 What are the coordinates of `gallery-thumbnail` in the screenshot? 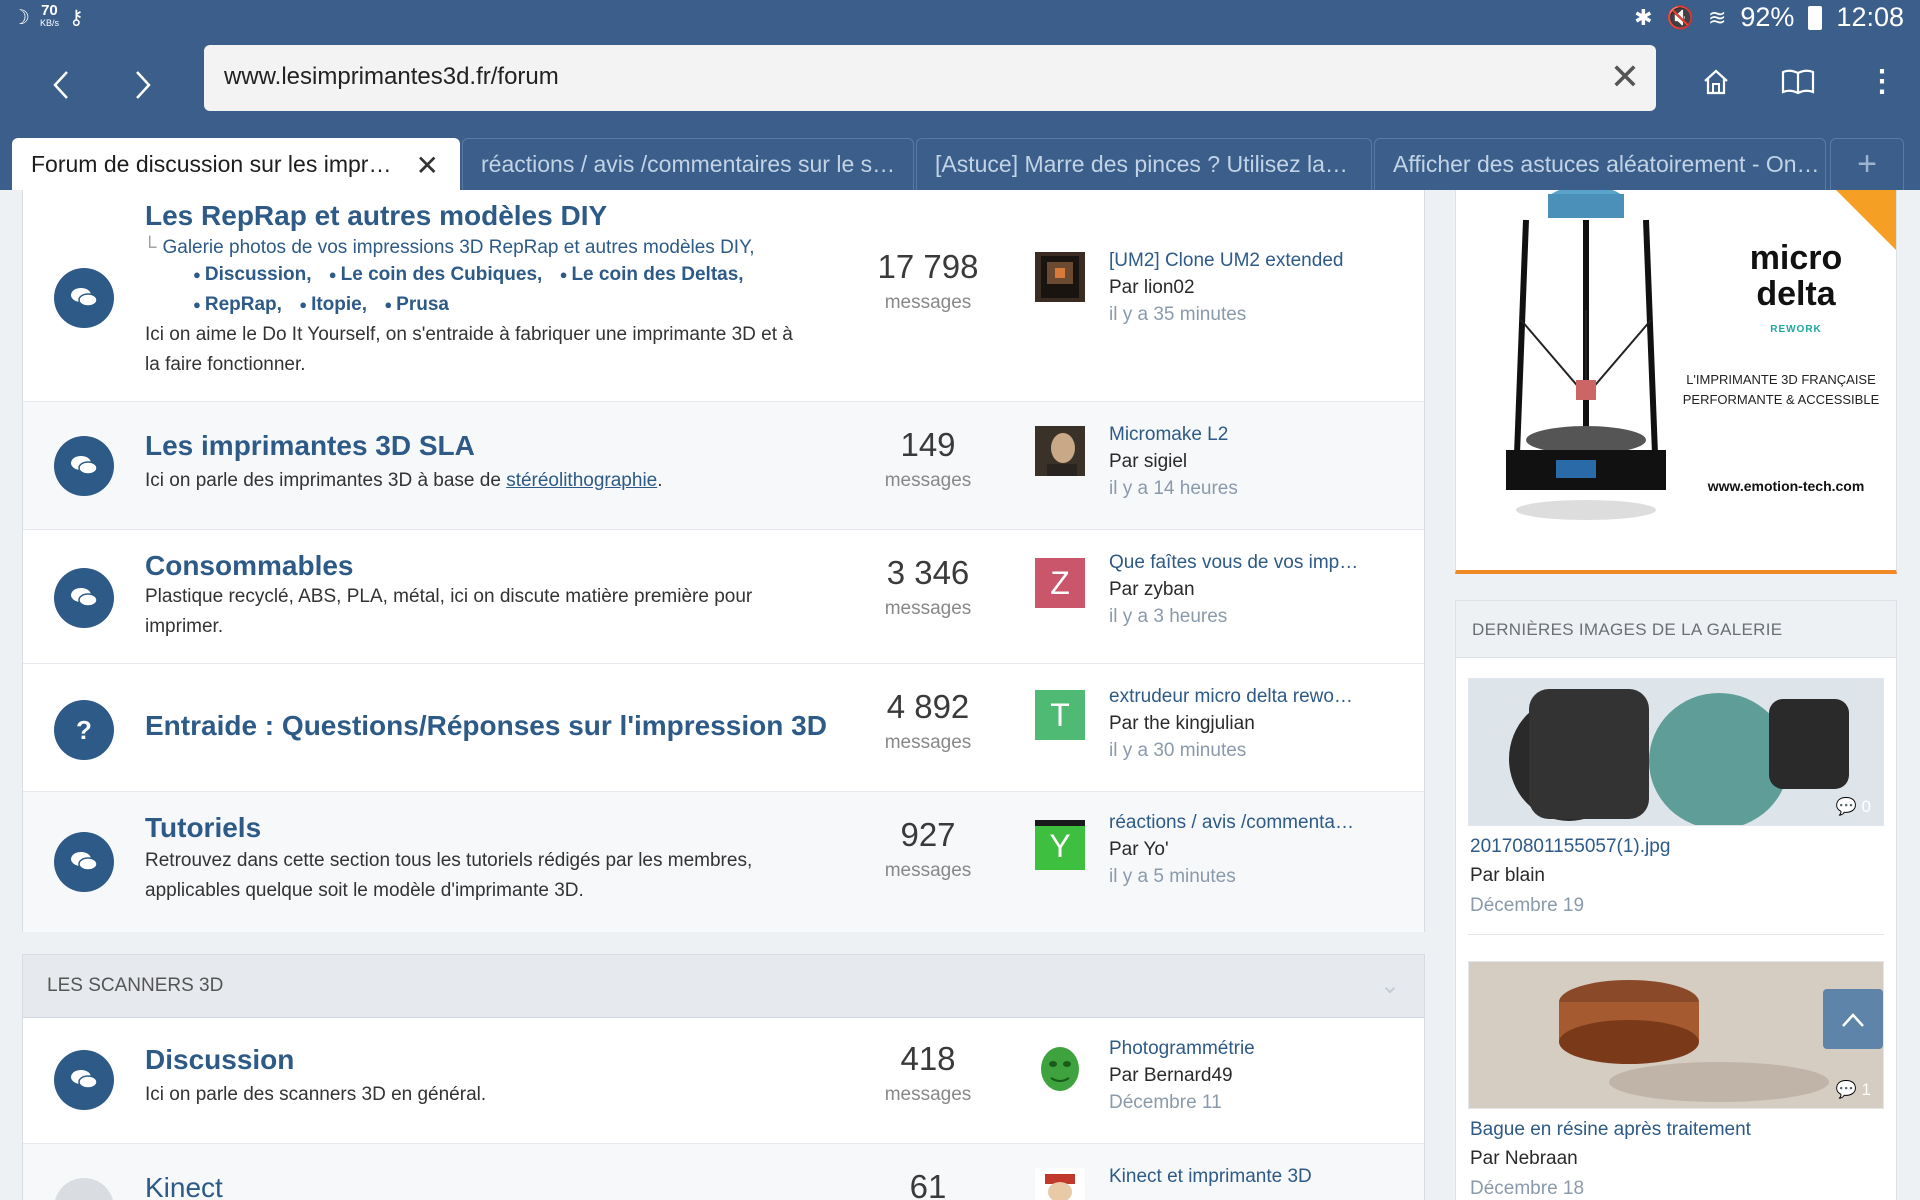 It's located at (1676, 752).